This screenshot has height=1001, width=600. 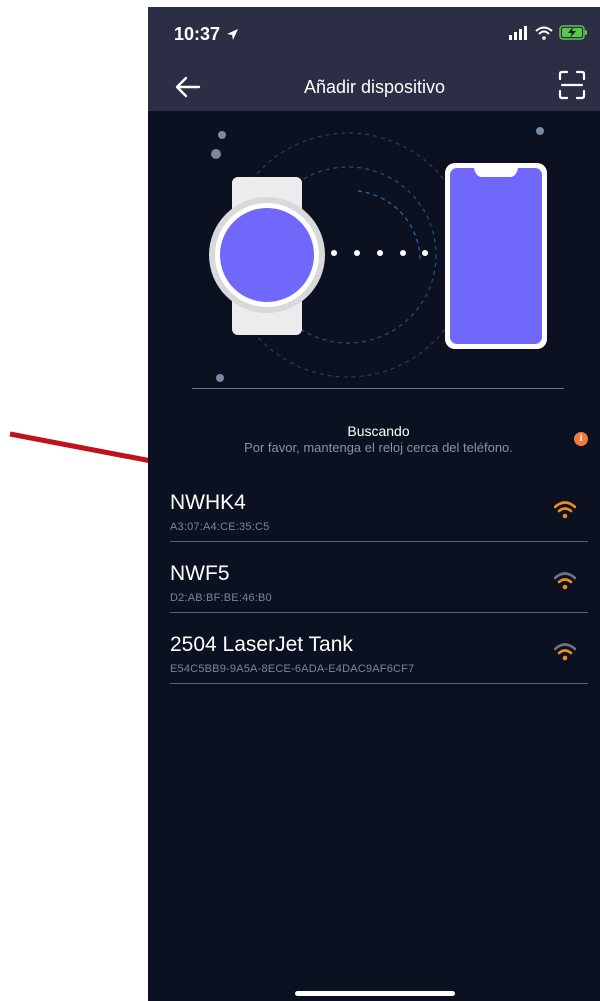 I want to click on status-icons, so click(x=549, y=32).